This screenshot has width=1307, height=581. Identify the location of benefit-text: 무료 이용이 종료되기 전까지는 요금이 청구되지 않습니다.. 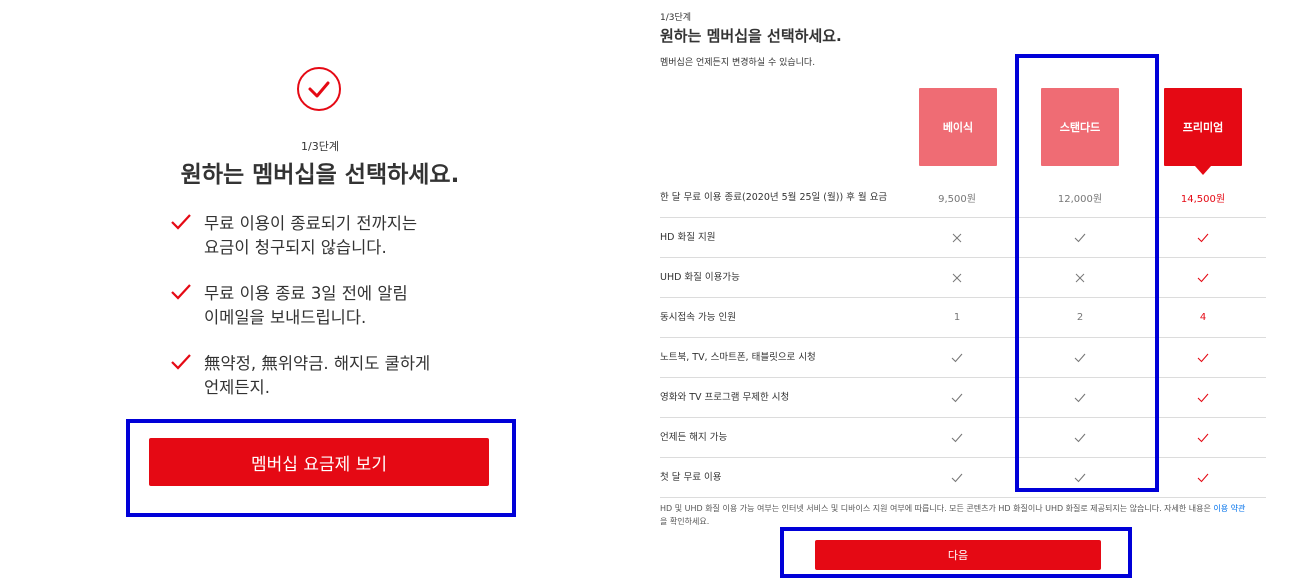
(311, 235).